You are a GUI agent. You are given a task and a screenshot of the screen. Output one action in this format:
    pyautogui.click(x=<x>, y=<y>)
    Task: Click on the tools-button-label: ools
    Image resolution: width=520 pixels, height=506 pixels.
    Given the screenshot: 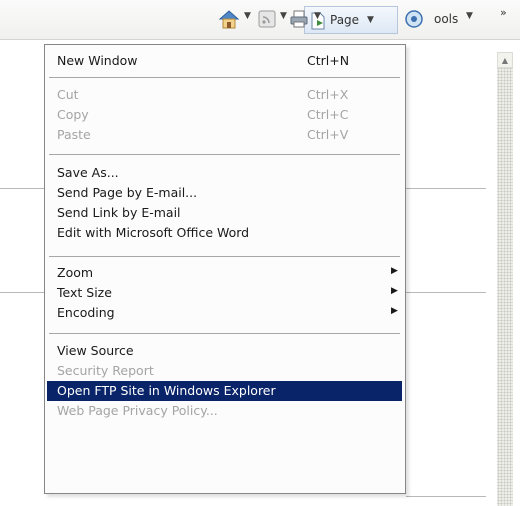 What is the action you would take?
    pyautogui.click(x=446, y=19)
    